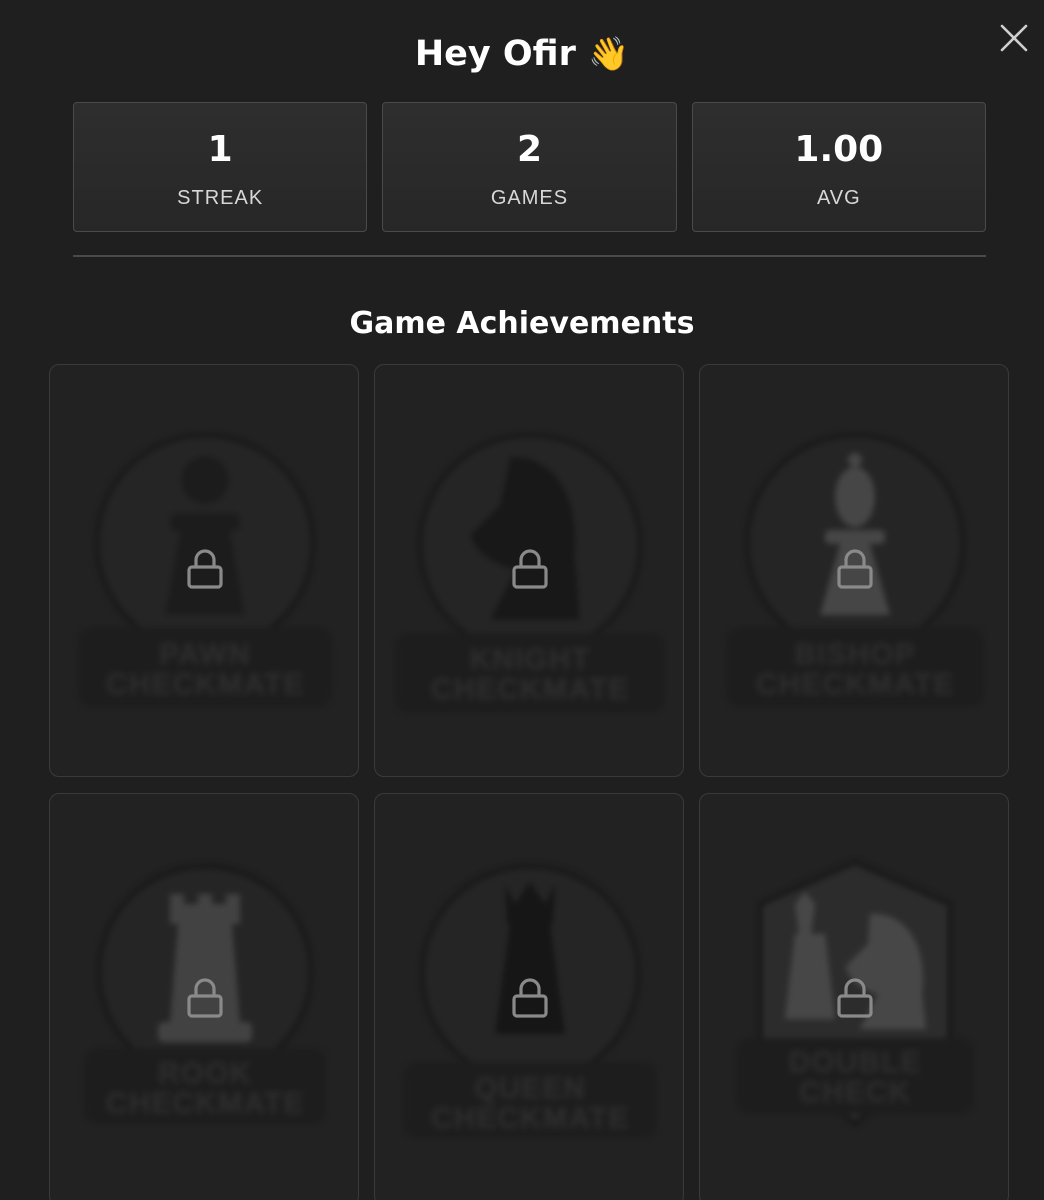 This screenshot has height=1200, width=1044. What do you see at coordinates (855, 1092) in the screenshot?
I see `badge-label-line2: CHECK` at bounding box center [855, 1092].